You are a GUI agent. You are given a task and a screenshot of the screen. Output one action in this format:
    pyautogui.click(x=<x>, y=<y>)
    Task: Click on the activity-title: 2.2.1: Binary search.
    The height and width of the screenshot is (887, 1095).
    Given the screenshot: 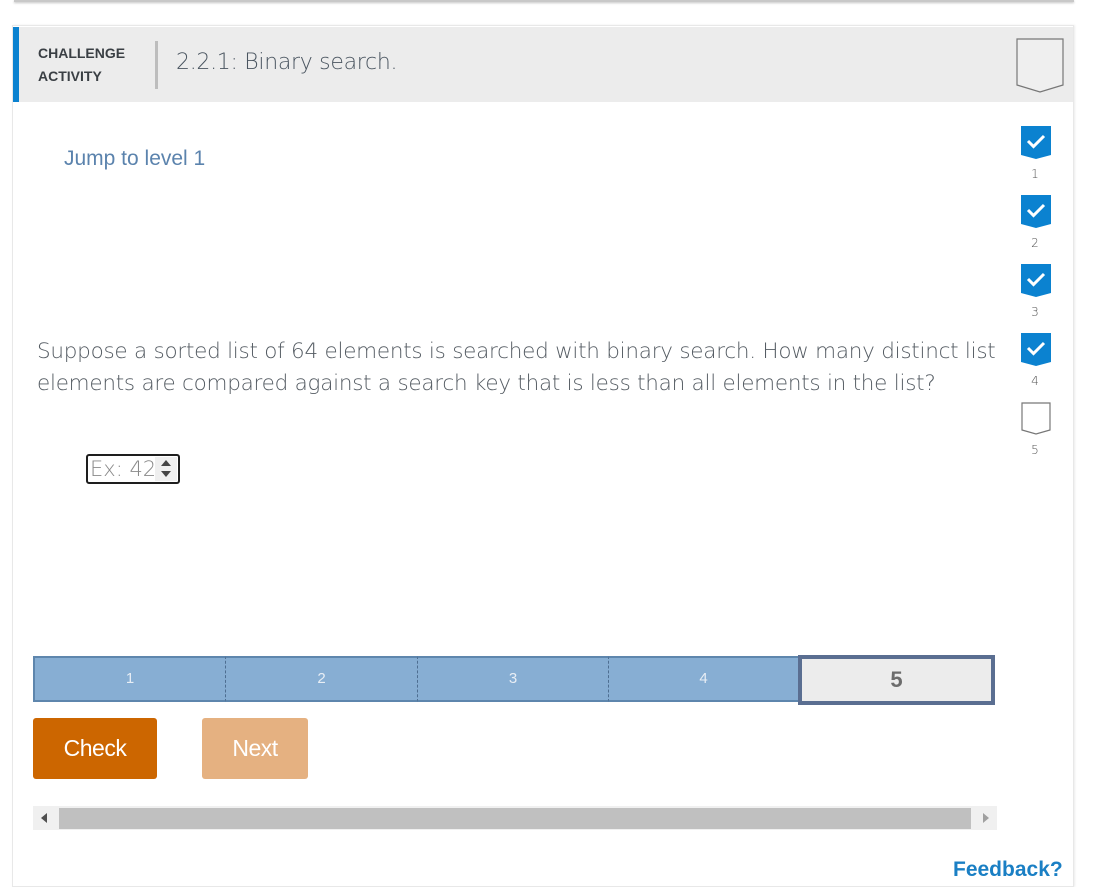 What is the action you would take?
    pyautogui.click(x=287, y=62)
    